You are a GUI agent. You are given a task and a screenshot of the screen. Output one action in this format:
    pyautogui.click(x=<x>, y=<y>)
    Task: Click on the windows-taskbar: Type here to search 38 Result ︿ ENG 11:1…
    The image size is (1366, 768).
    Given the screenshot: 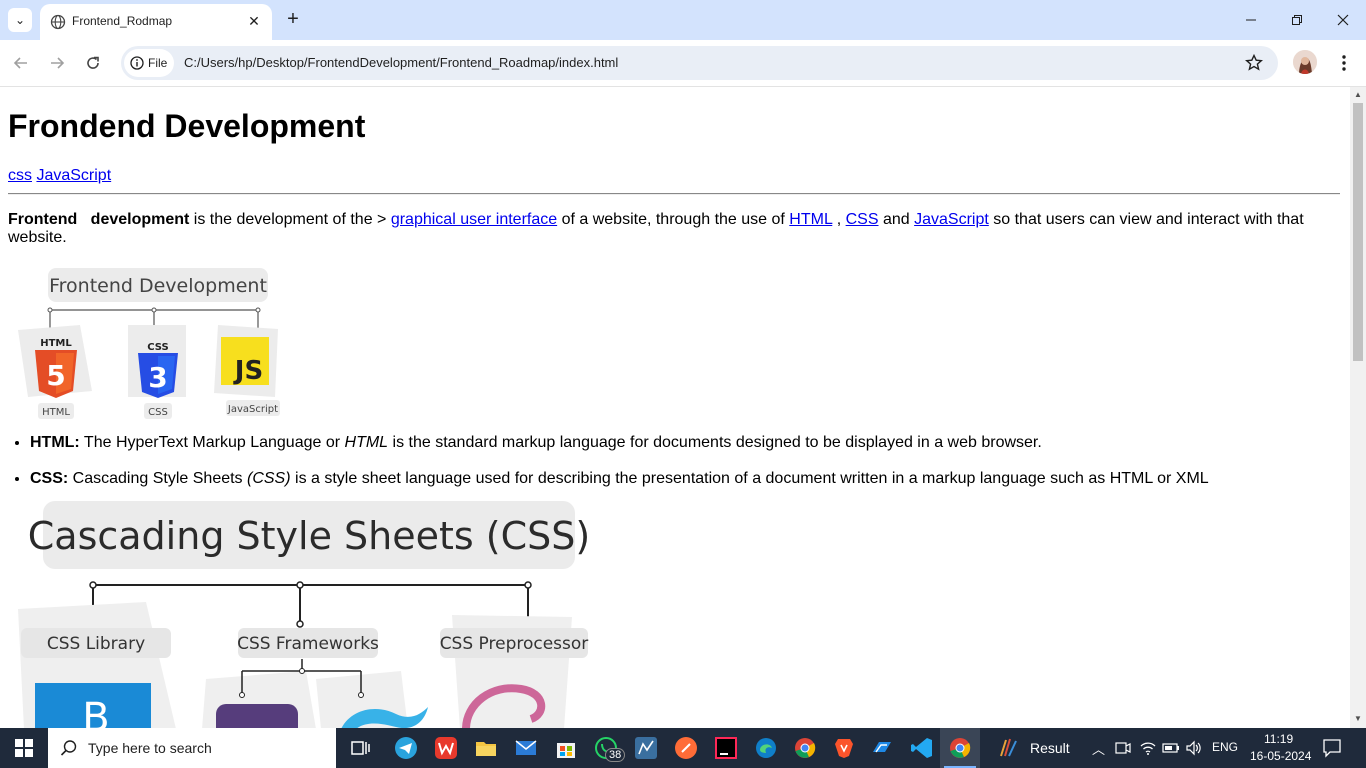 What is the action you would take?
    pyautogui.click(x=683, y=748)
    